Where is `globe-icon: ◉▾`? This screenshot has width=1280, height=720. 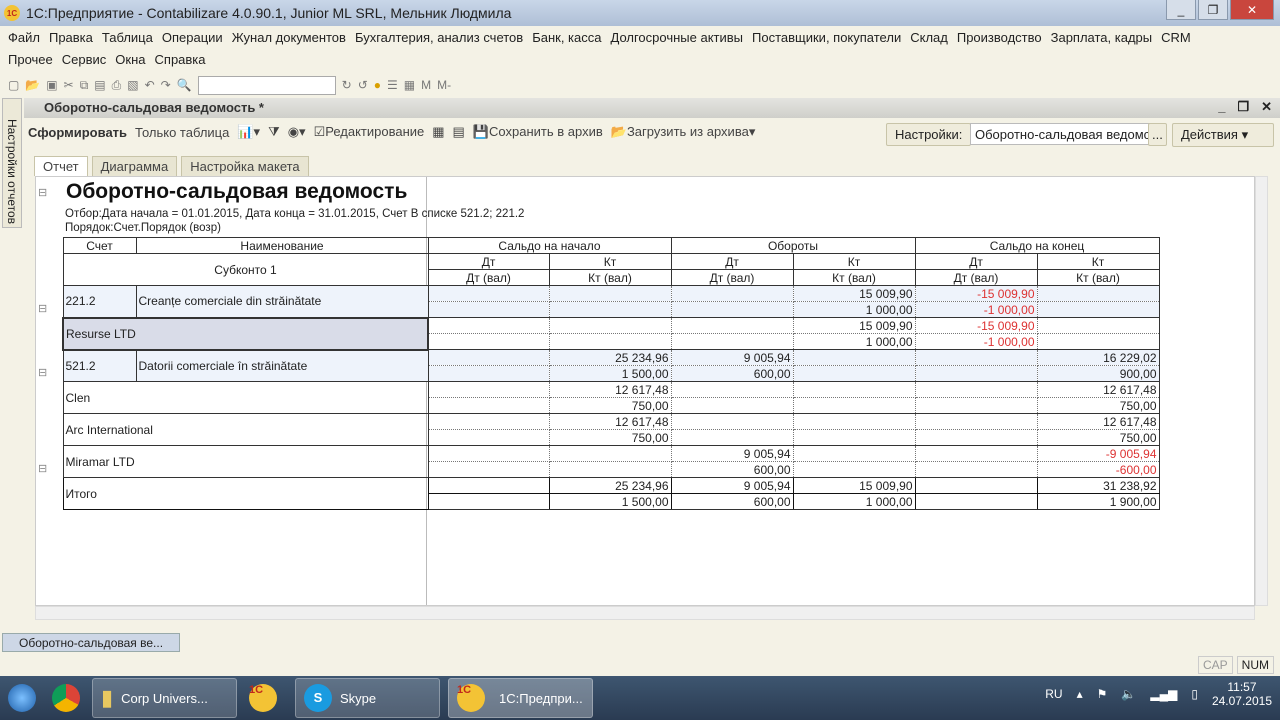 globe-icon: ◉▾ is located at coordinates (297, 132).